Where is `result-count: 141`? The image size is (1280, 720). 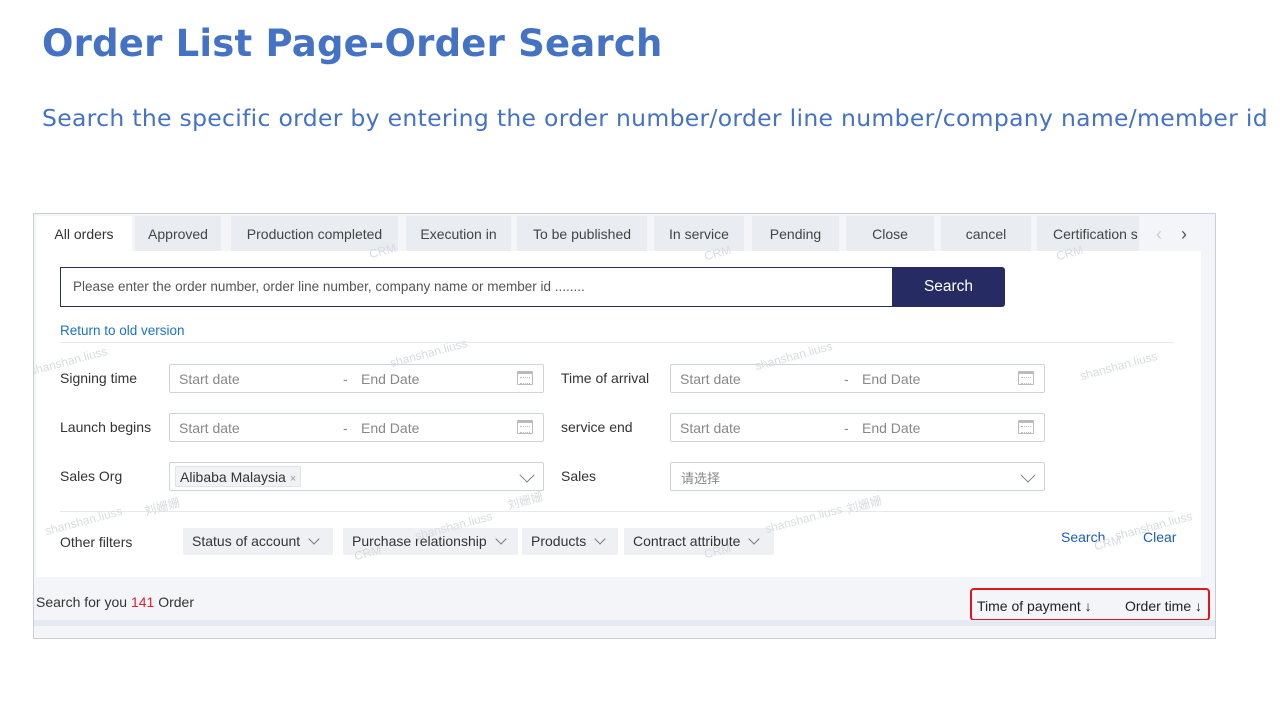
result-count: 141 is located at coordinates (142, 602).